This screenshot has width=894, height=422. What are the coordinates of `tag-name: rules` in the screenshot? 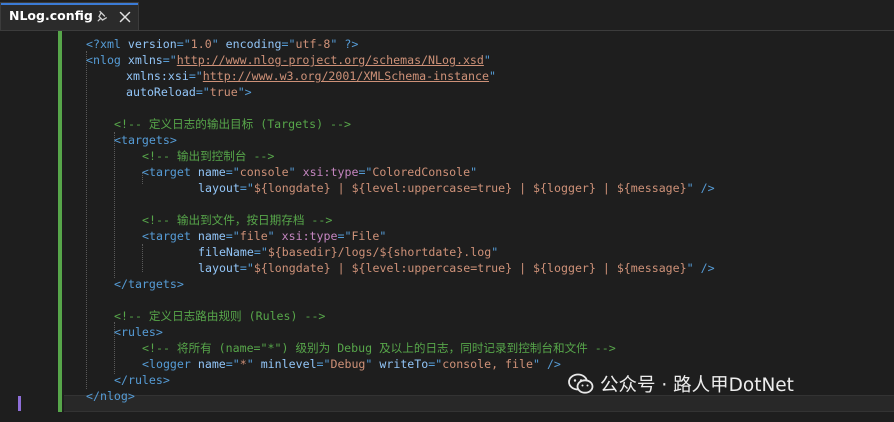 It's located at (138, 332).